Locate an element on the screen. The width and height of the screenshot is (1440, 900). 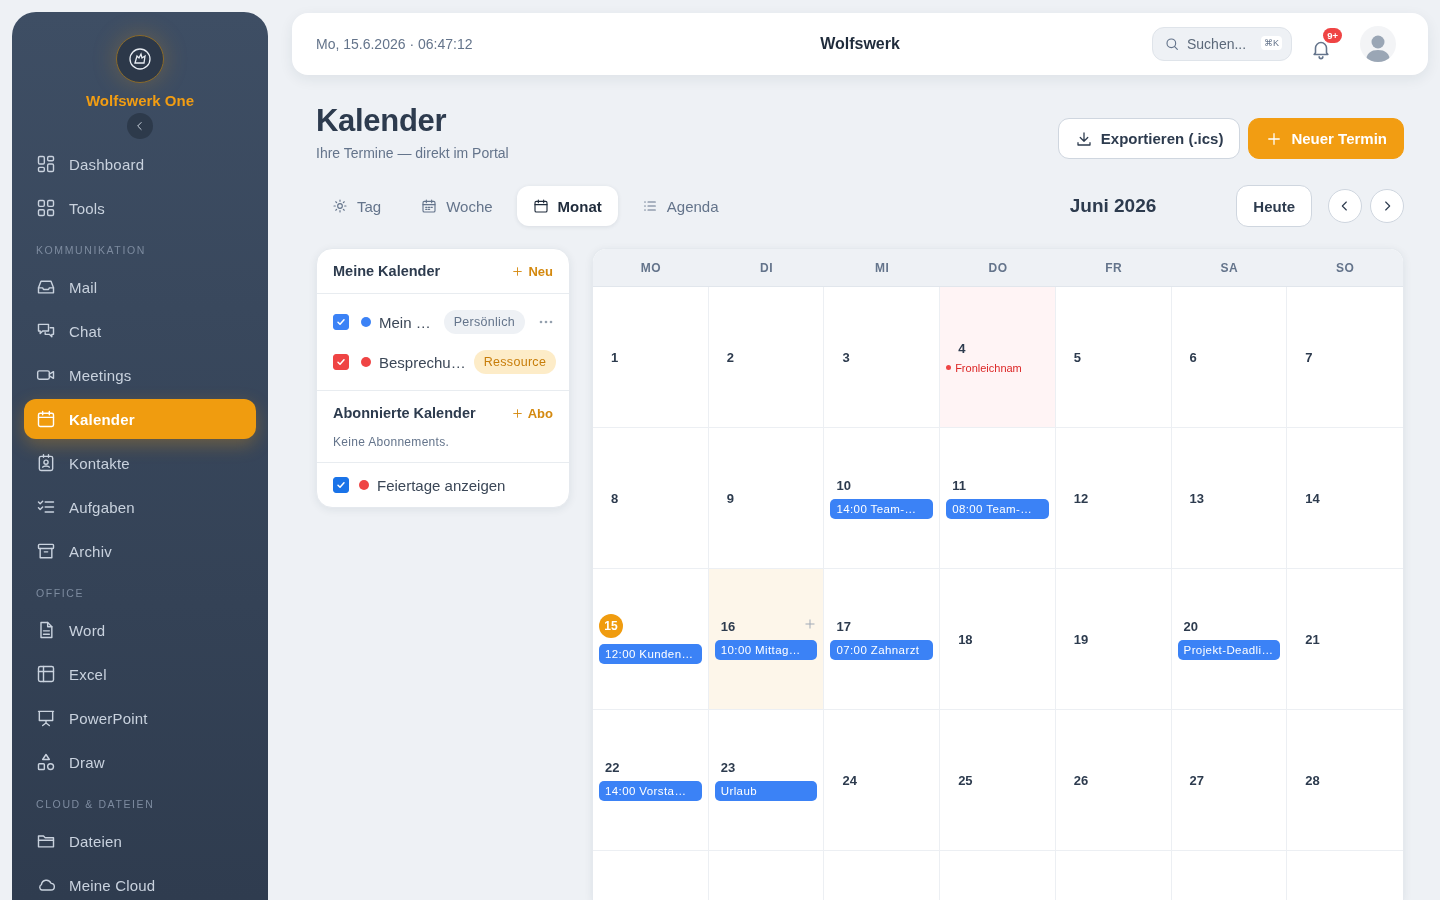
export-button: Exportieren (.ics) is located at coordinates (1149, 138).